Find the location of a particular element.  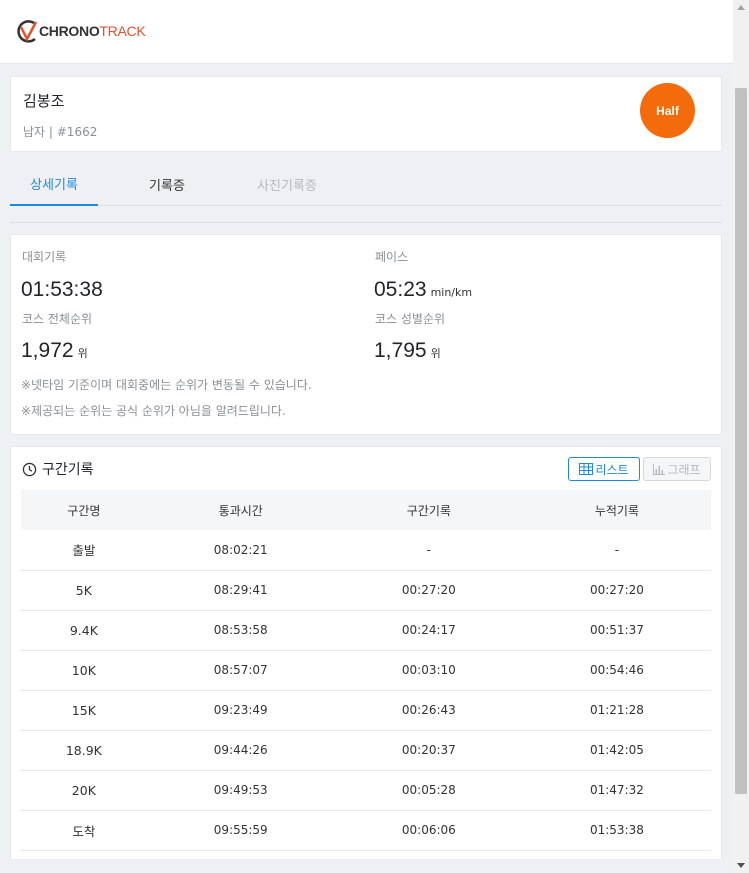

table-row: 5K 08:29:41 00:27:20 00:27:20 is located at coordinates (366, 590).